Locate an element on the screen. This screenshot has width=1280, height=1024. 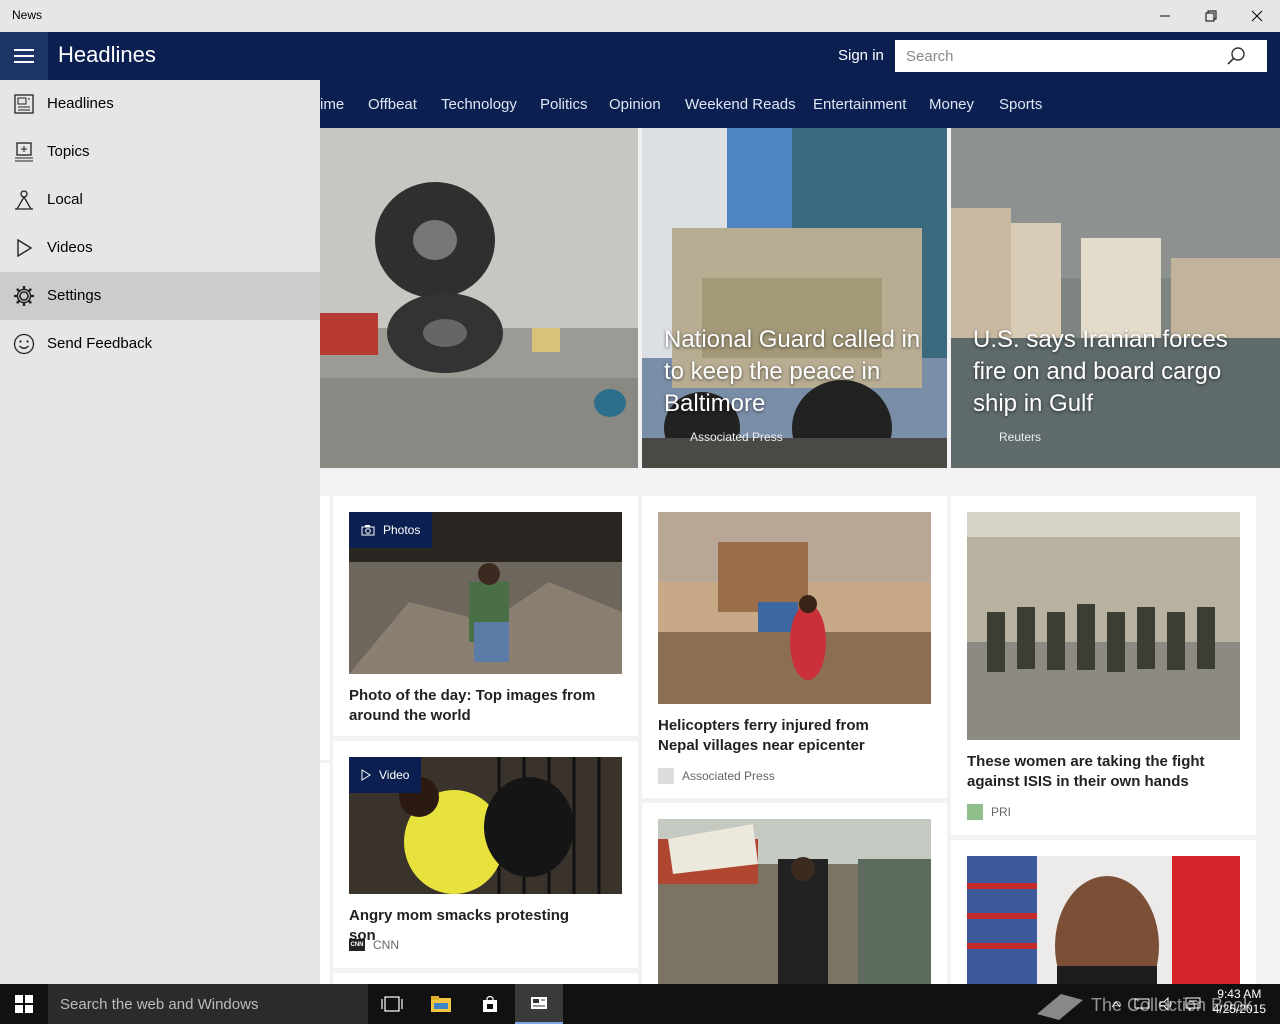
taskbar-search: Search the web and Windows is located at coordinates (208, 1004).